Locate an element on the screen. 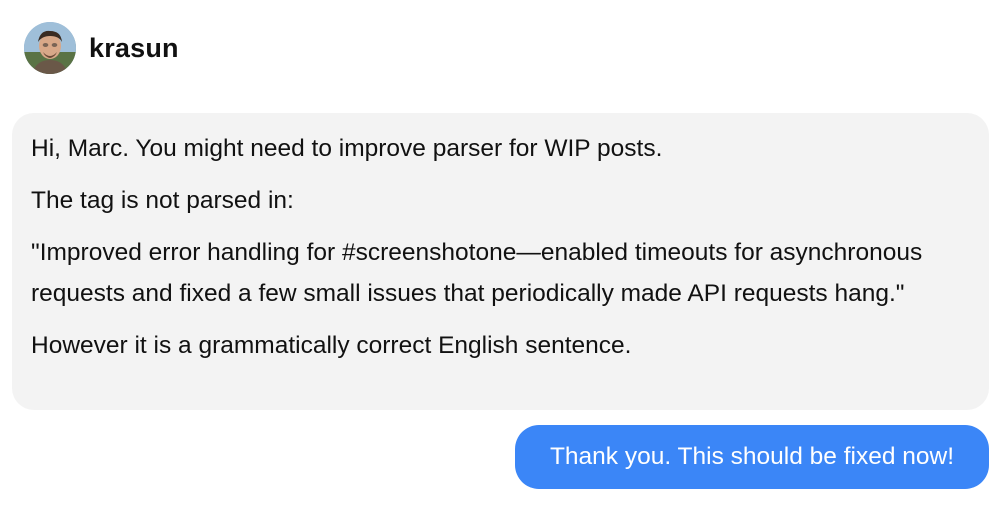  username: krasun is located at coordinates (134, 48).